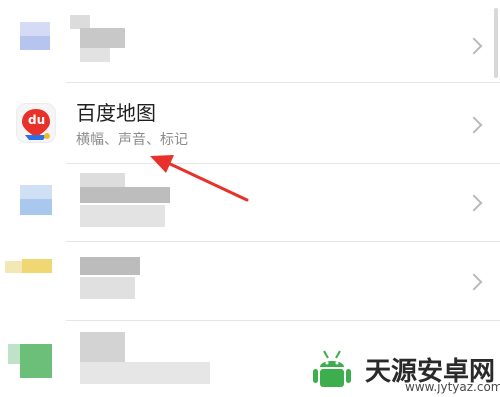 The width and height of the screenshot is (500, 397). What do you see at coordinates (37, 120) in the screenshot?
I see `icon-label: du` at bounding box center [37, 120].